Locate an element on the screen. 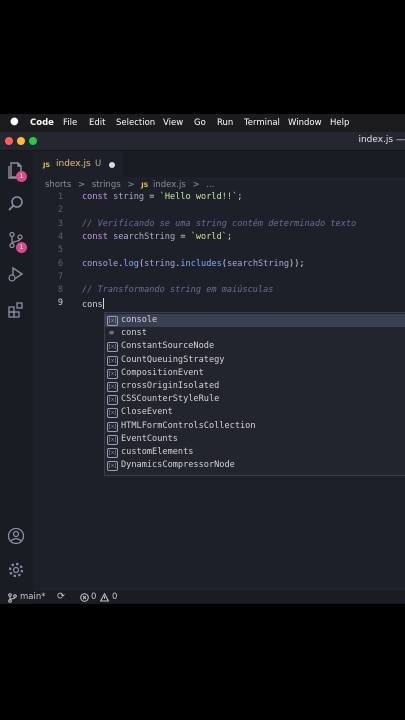  suggestion-item: [x] CloseEvent is located at coordinates (255, 412).